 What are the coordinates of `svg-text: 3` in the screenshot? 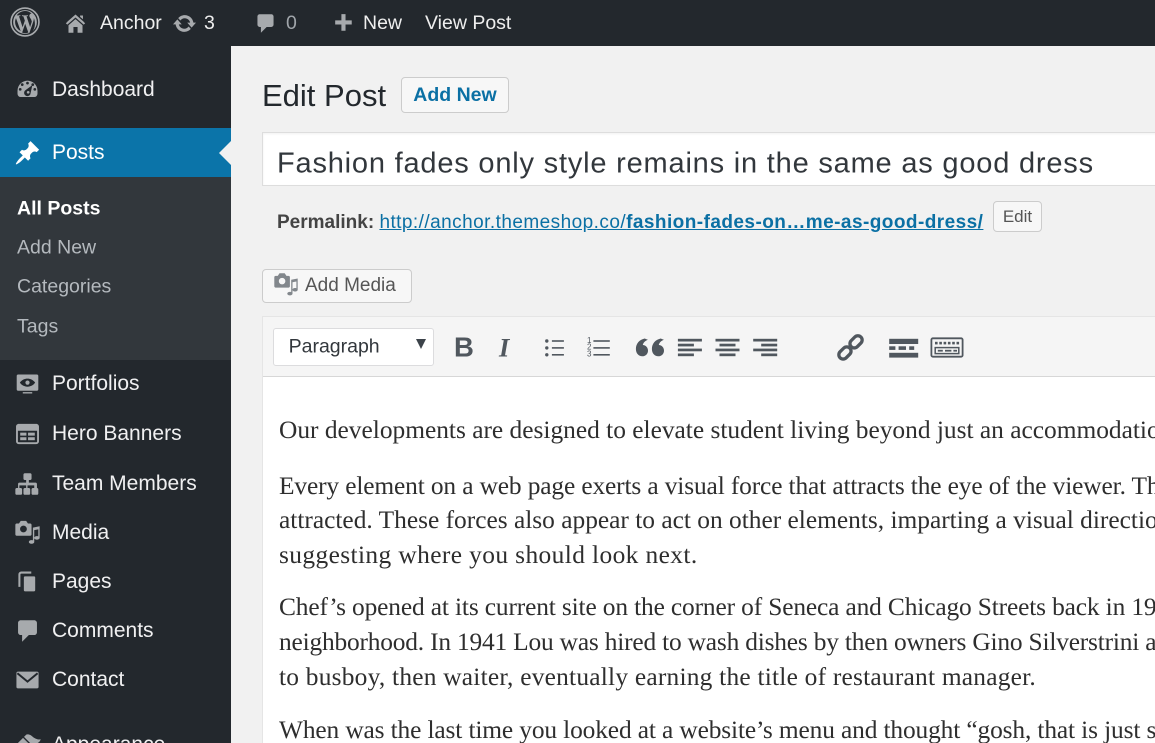 It's located at (589, 354).